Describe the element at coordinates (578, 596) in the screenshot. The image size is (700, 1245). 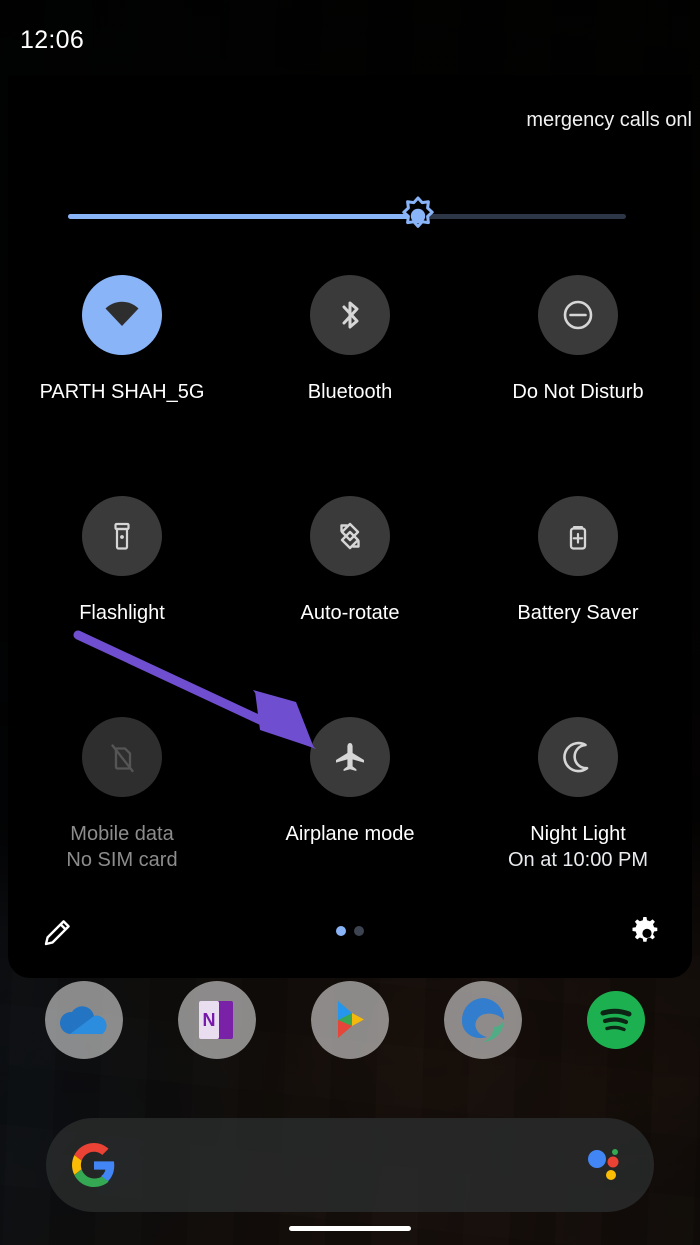
I see `tile-battery-saver: Battery Saver` at that location.